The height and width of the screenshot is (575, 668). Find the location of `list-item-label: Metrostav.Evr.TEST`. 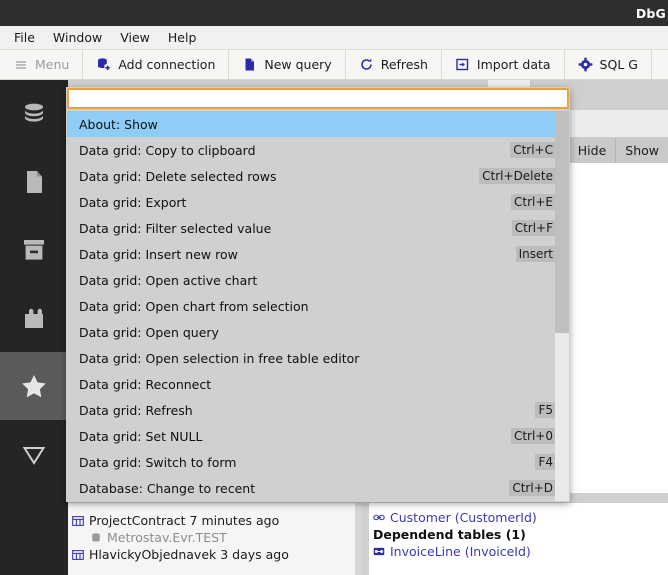

list-item-label: Metrostav.Evr.TEST is located at coordinates (167, 537).